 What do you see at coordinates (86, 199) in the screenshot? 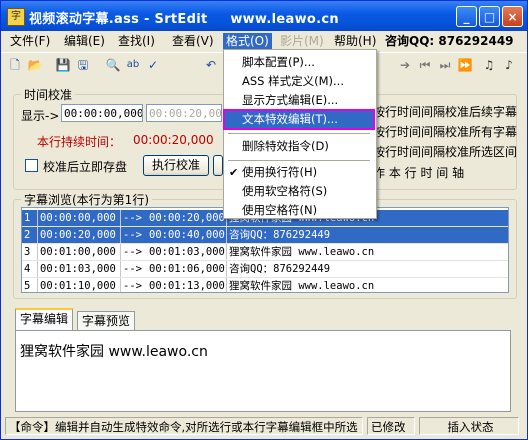
I see `browse-group-label: 字幕浏览(本行为第1行)` at bounding box center [86, 199].